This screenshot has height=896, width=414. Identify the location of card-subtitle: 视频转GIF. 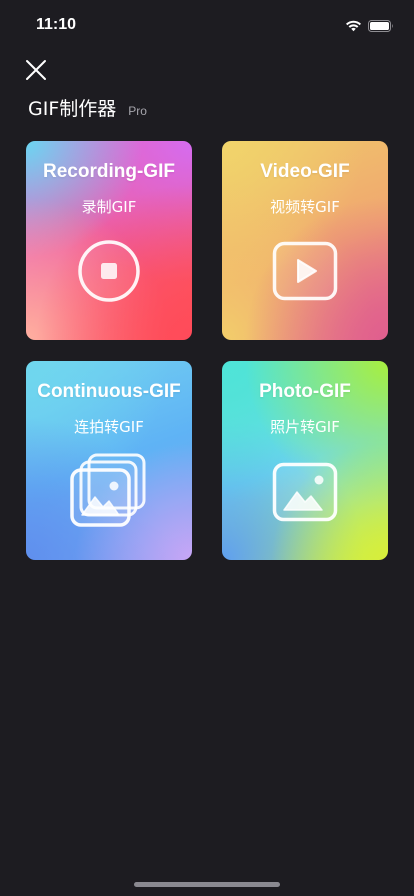
(305, 207).